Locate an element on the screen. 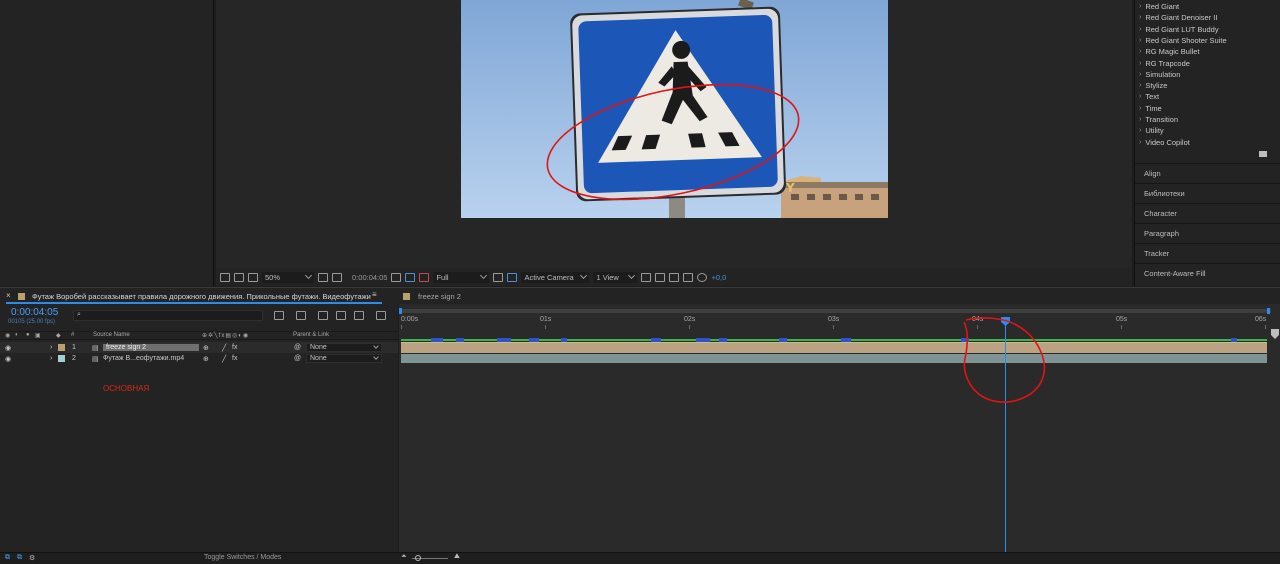  table-row: ◉ › 1 ▤ freeze sign 2 ⊕ ╱ fx @ None is located at coordinates (199, 347).